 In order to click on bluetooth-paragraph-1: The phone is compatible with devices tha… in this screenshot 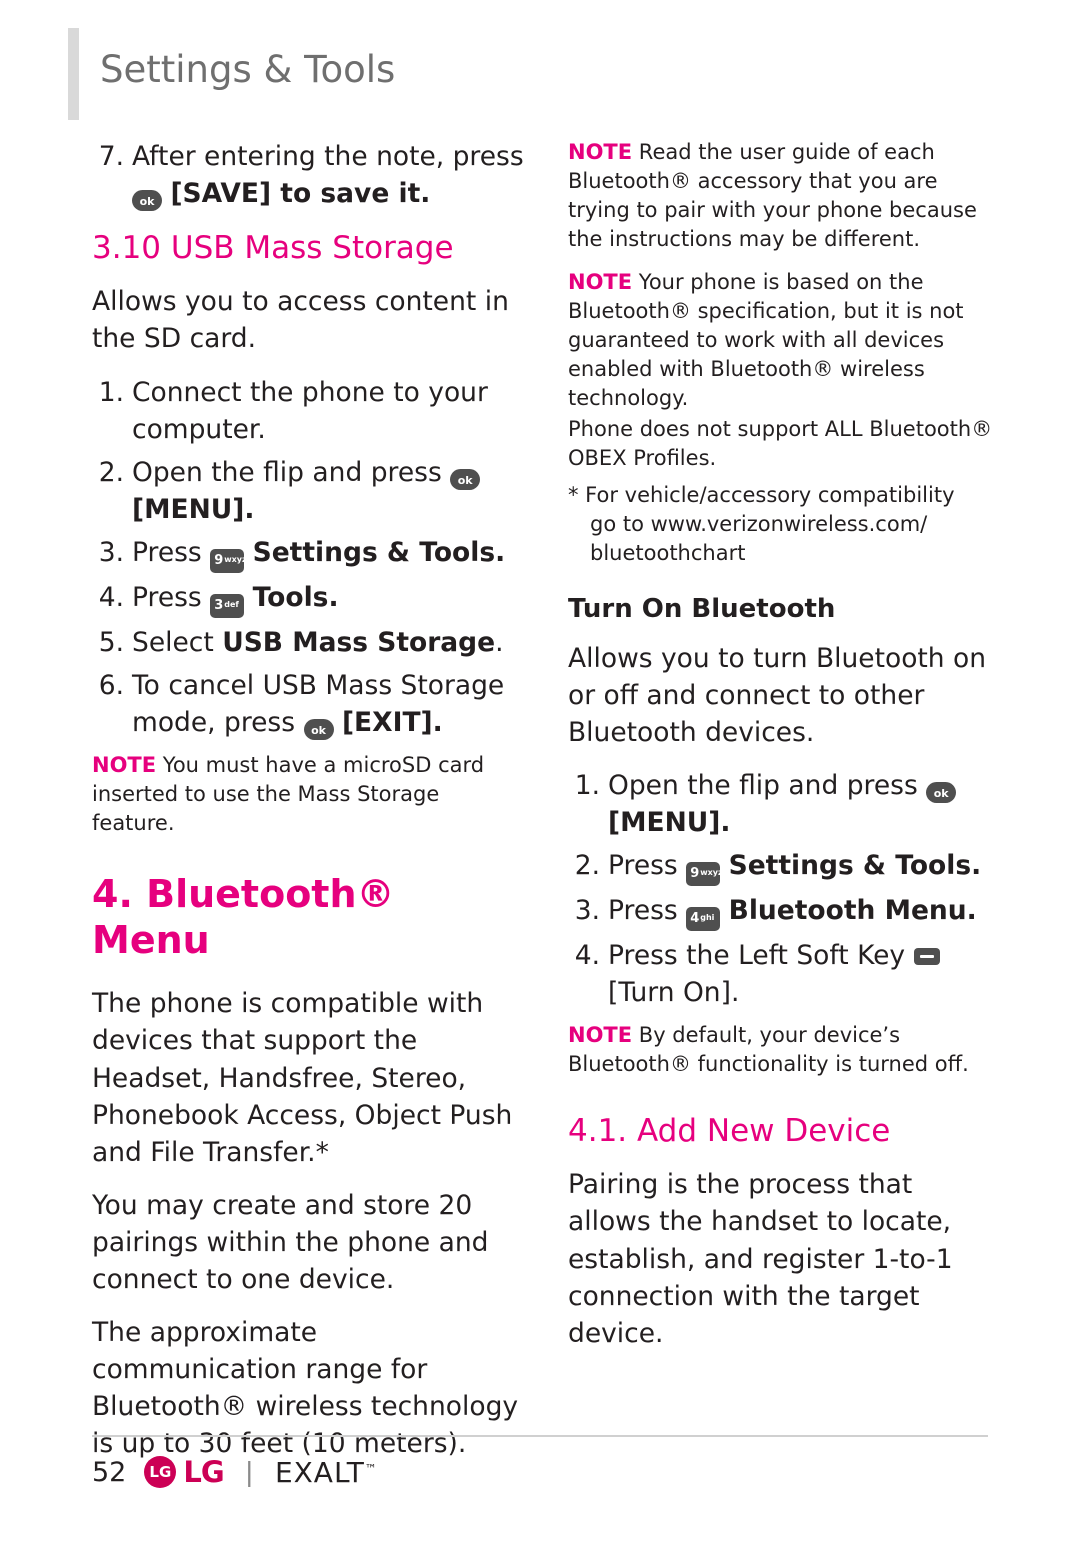, I will do `click(302, 1078)`.